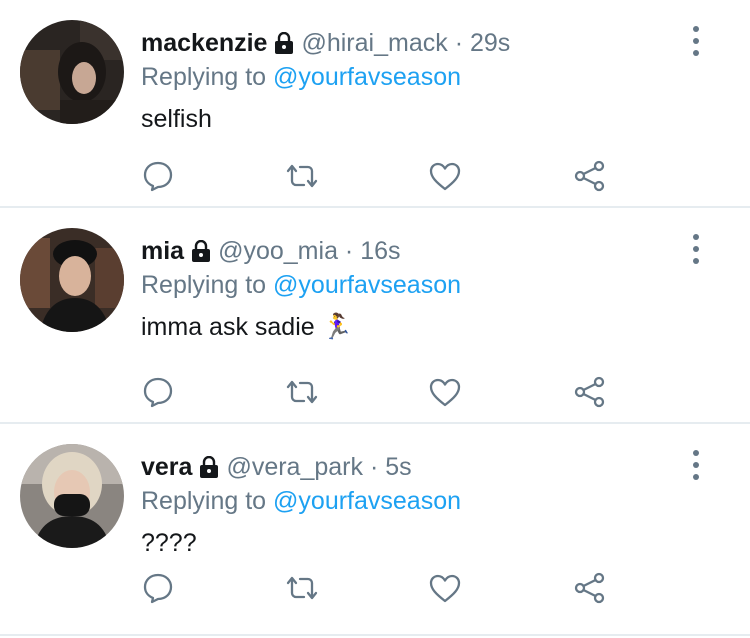  What do you see at coordinates (166, 467) in the screenshot?
I see `display-name: vera` at bounding box center [166, 467].